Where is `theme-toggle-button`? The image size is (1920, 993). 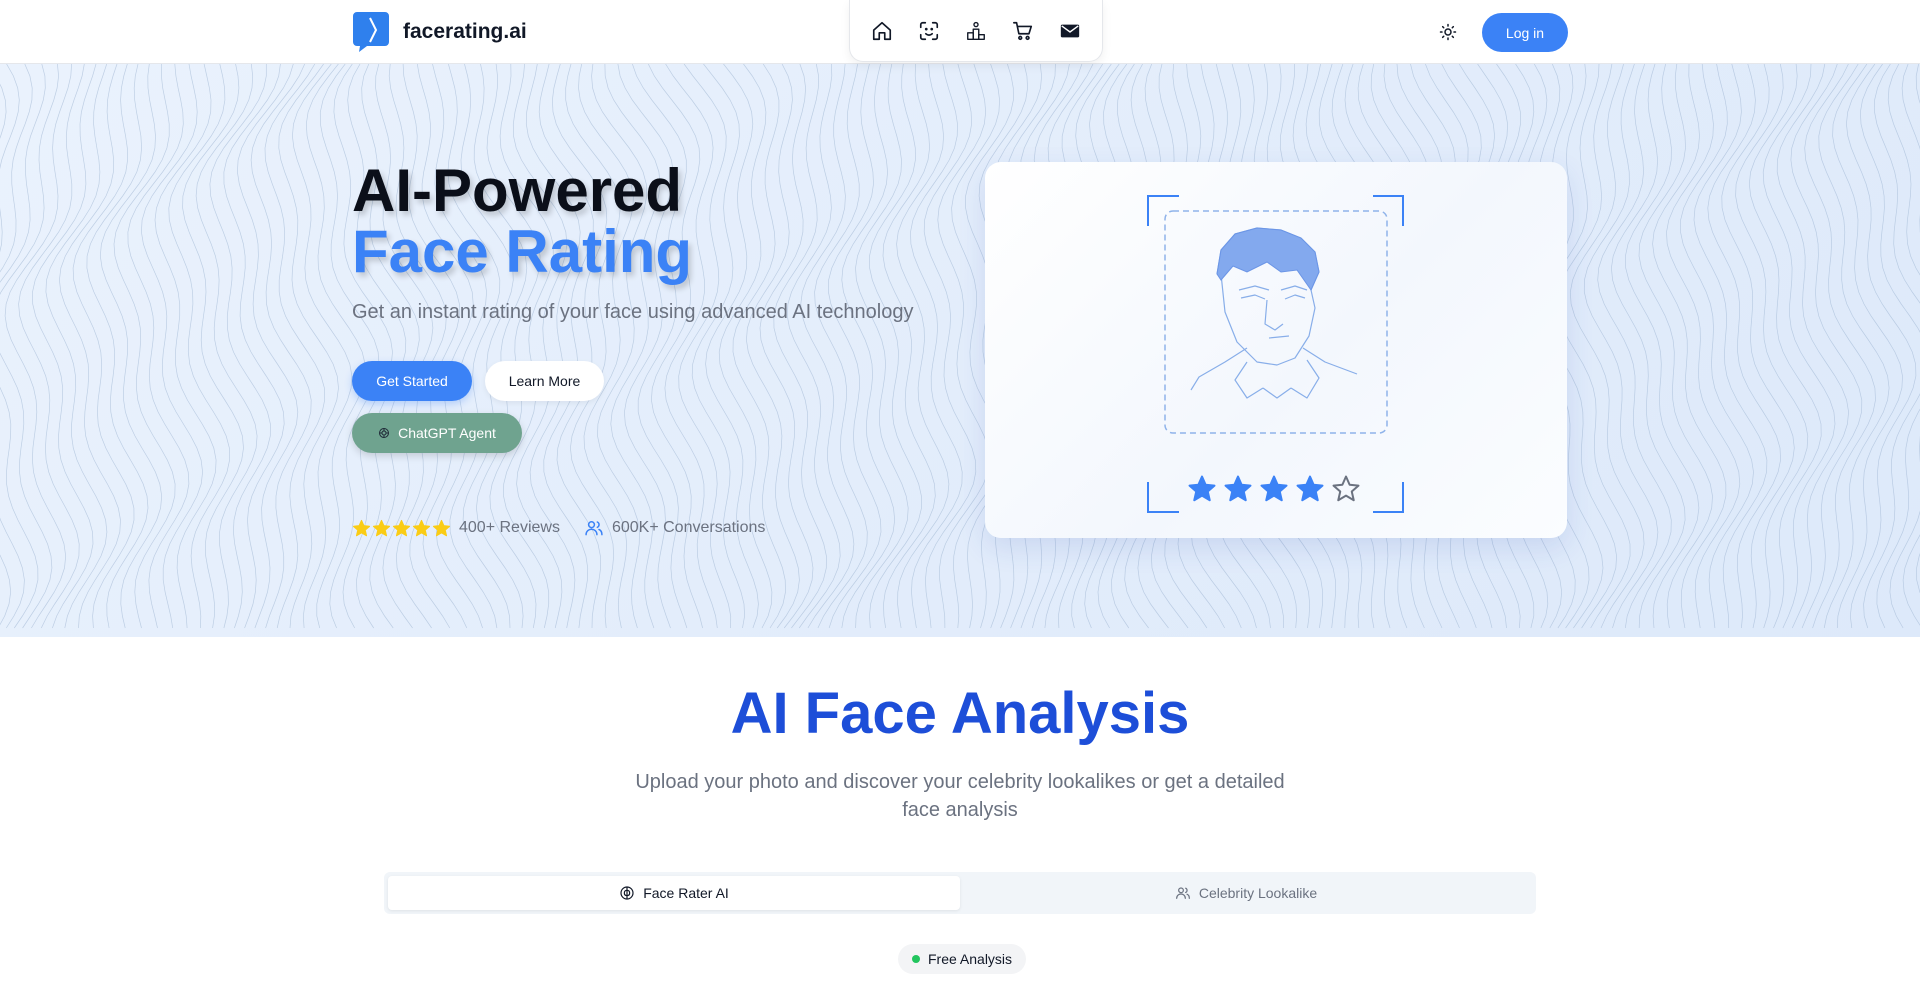
theme-toggle-button is located at coordinates (1448, 32).